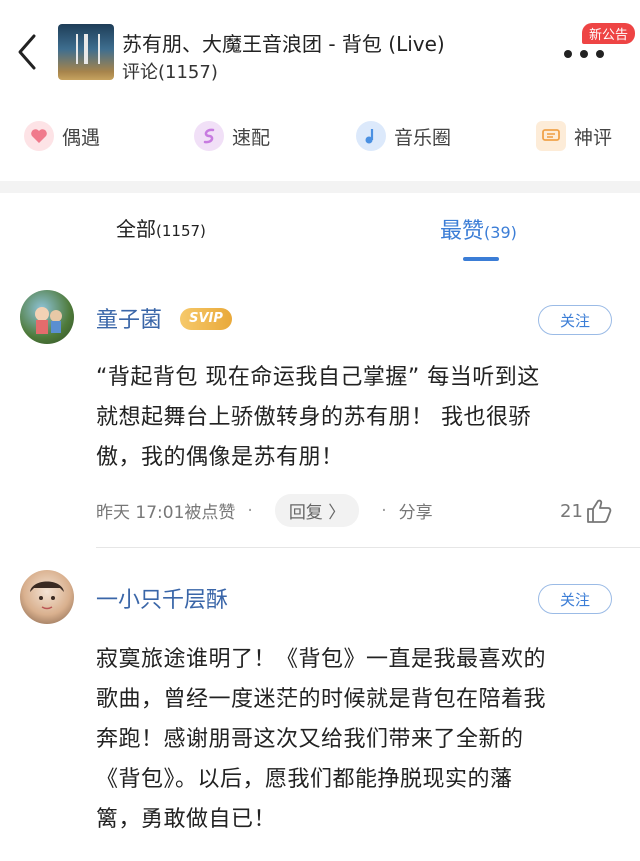 The image size is (640, 861). What do you see at coordinates (313, 417) in the screenshot?
I see `comment-line: 就想起舞台上骄傲转身的苏有朋！ 我也很骄` at bounding box center [313, 417].